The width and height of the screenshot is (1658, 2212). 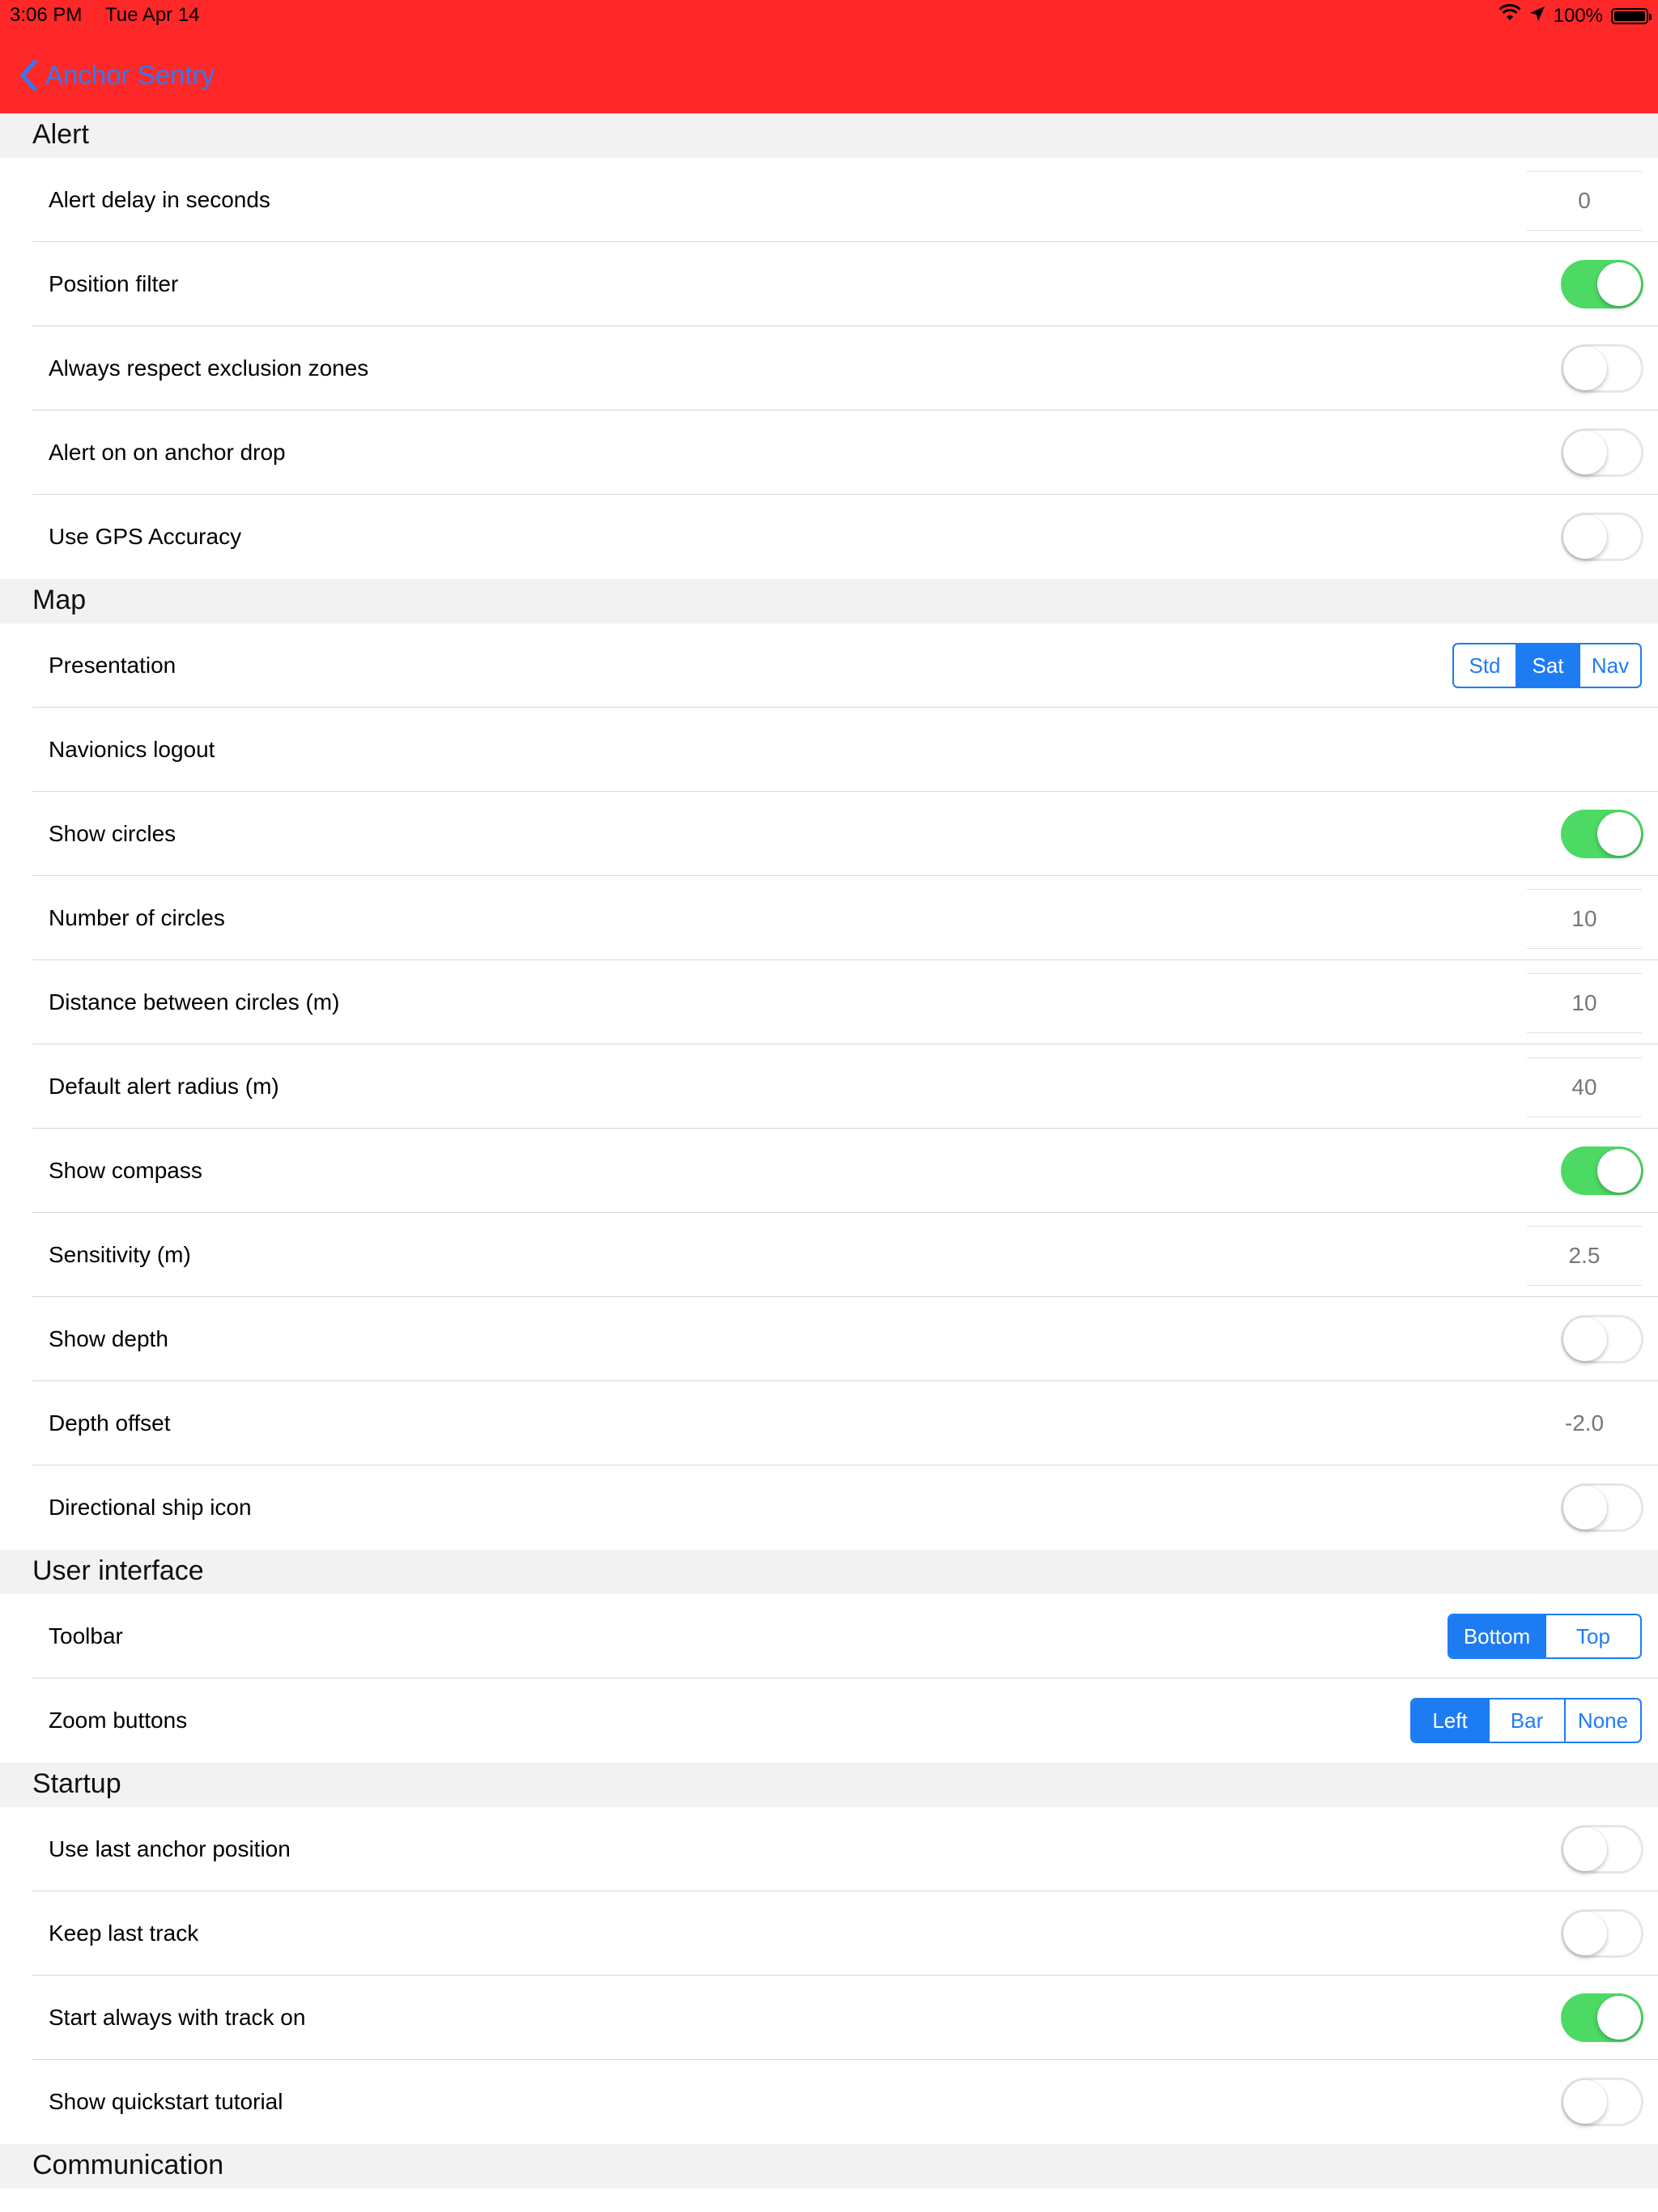 What do you see at coordinates (1609, 665) in the screenshot?
I see `presentation-option-nav: Nav` at bounding box center [1609, 665].